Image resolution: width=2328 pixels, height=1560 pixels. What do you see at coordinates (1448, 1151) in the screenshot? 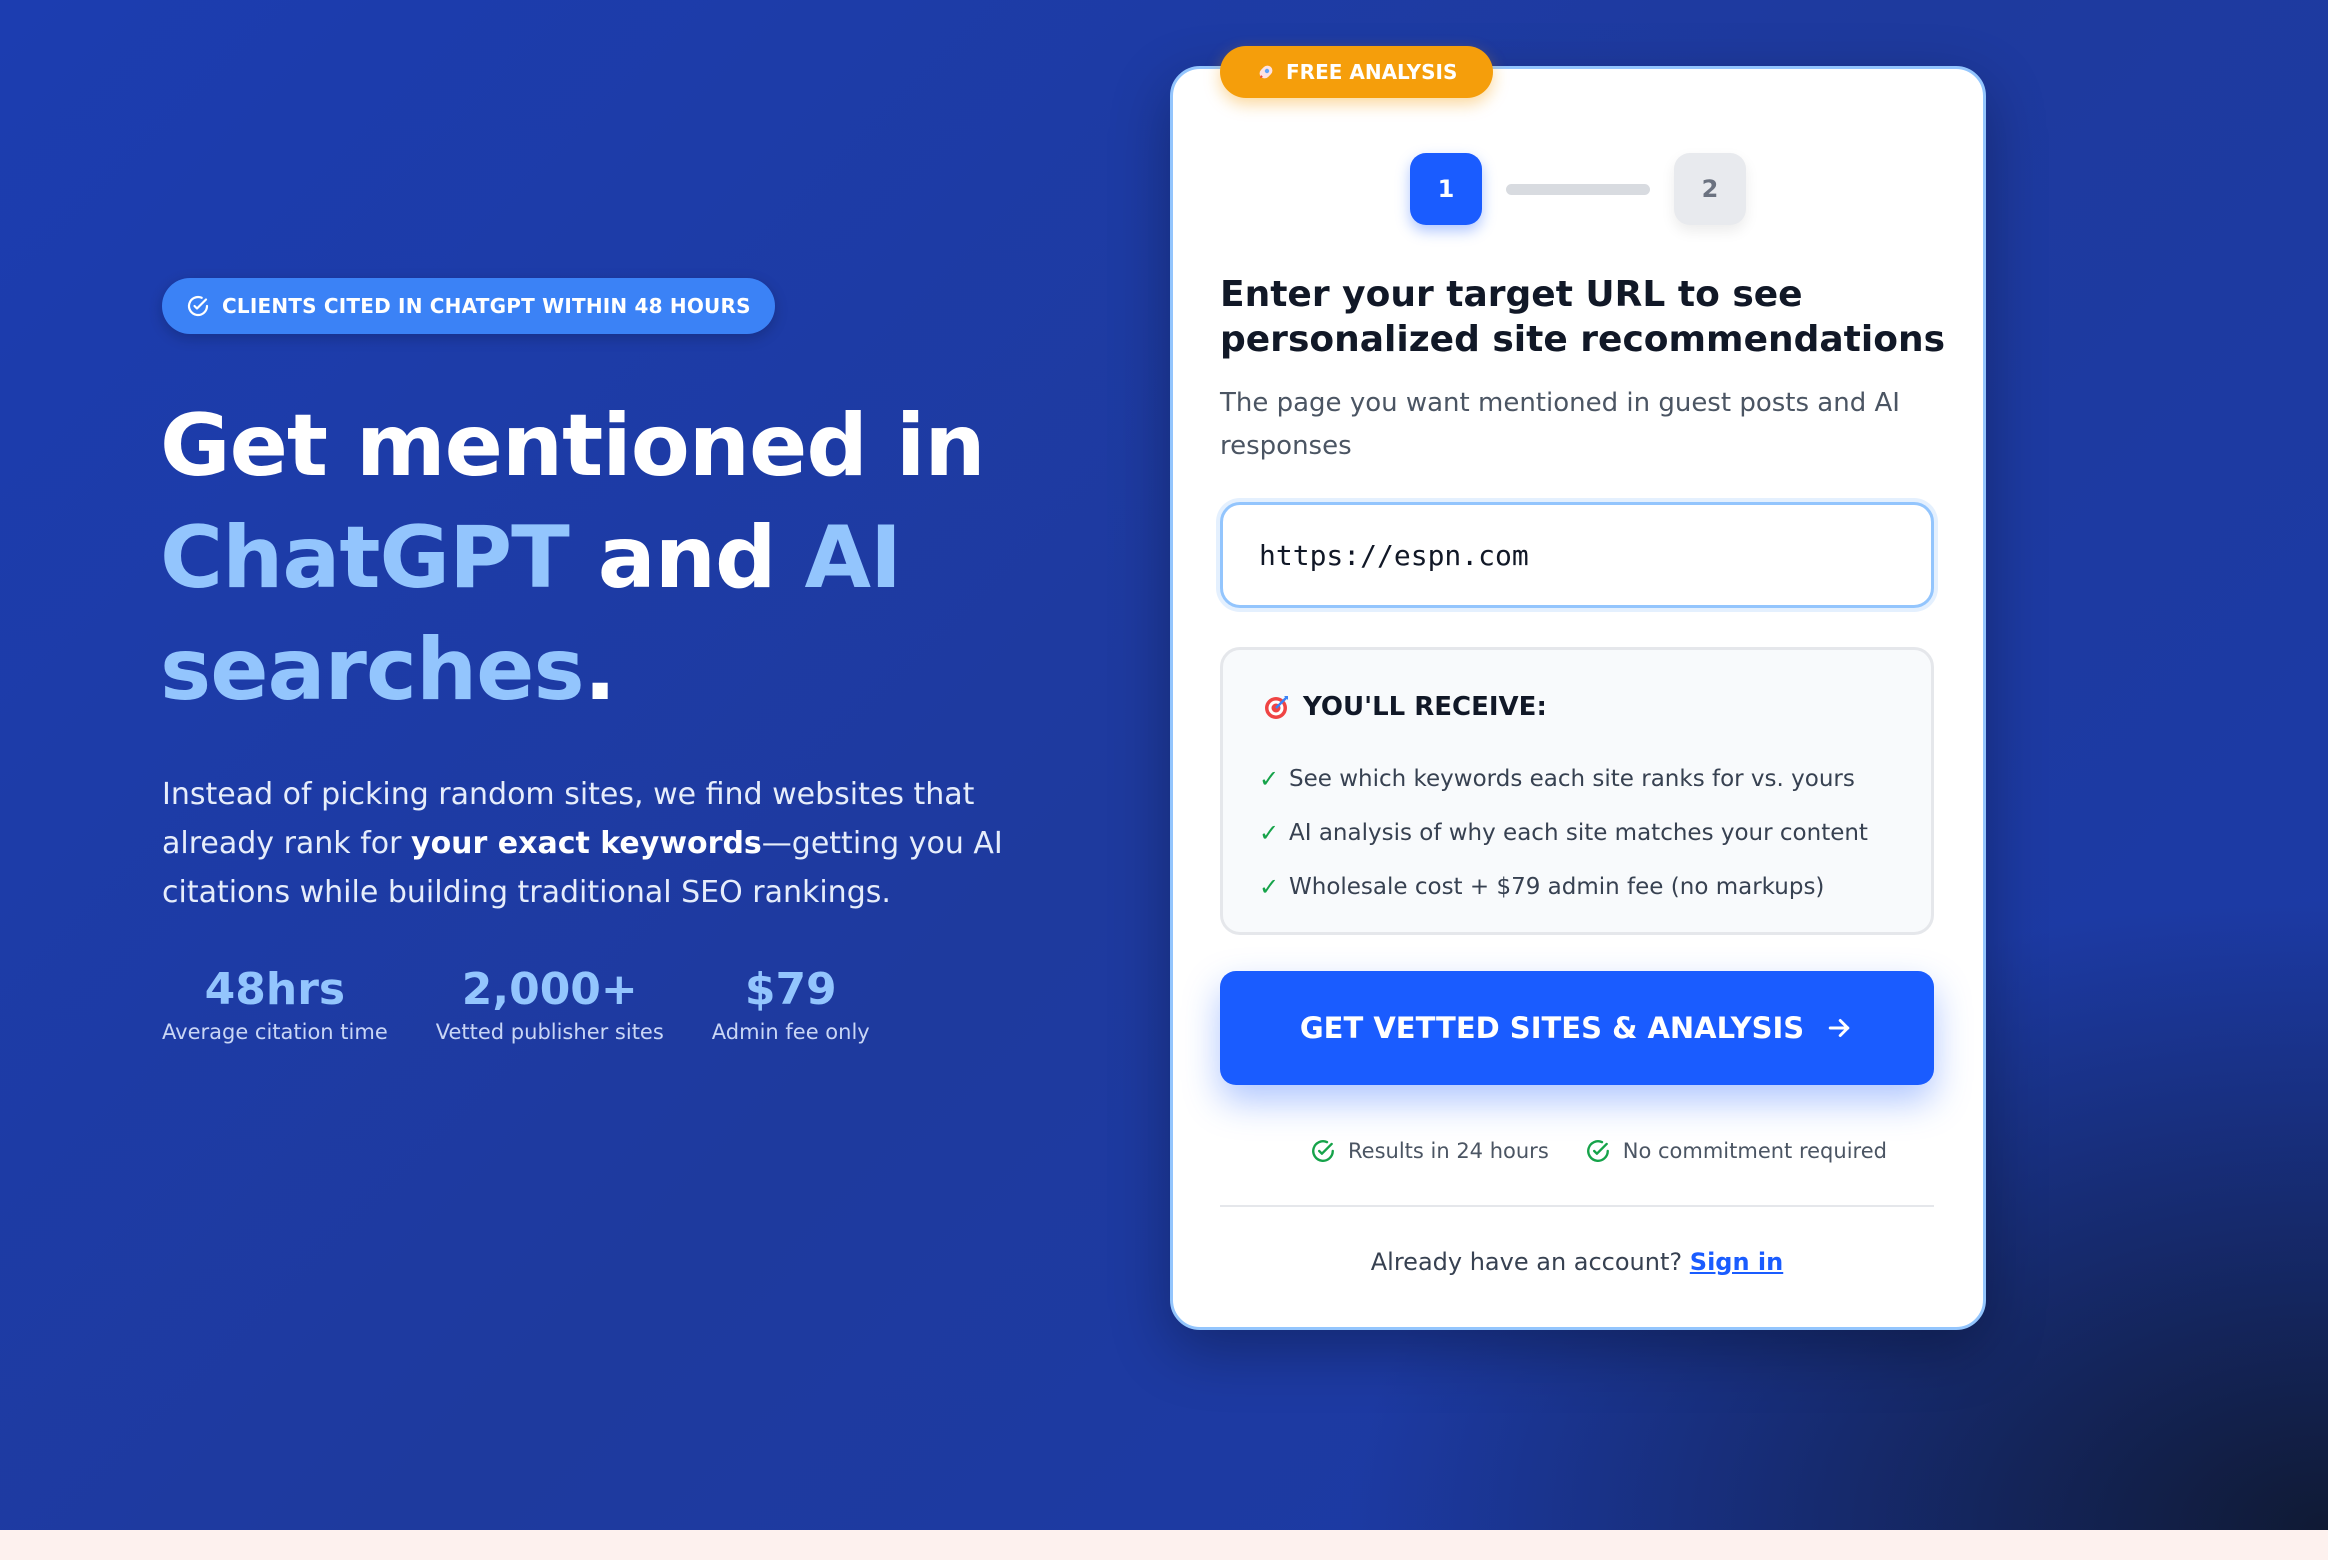
I see `assurance-text: Results in 24 hours` at bounding box center [1448, 1151].